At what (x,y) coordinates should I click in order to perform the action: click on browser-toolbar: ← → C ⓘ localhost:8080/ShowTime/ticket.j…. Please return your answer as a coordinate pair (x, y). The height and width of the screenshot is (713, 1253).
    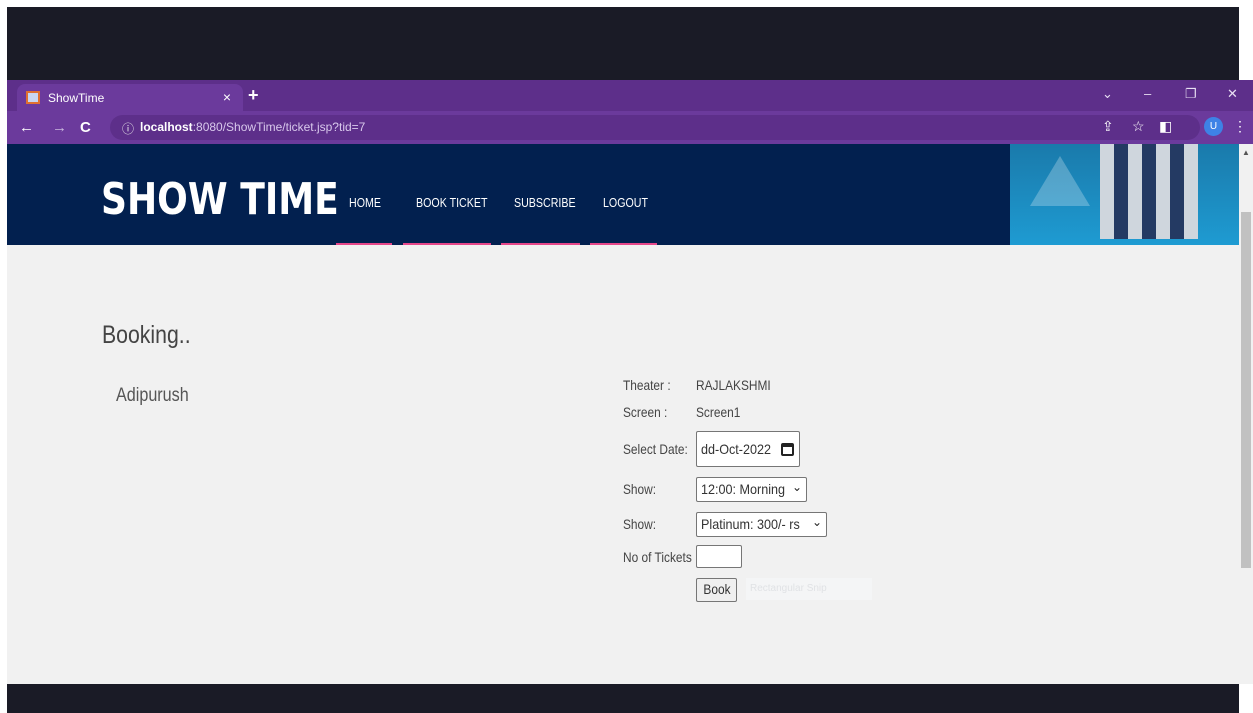
    Looking at the image, I should click on (630, 127).